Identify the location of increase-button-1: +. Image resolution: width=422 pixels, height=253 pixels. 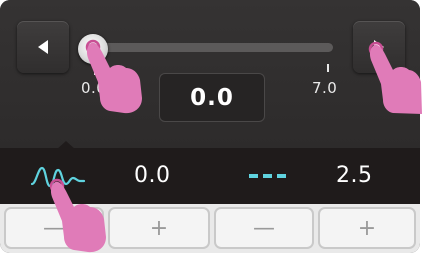
(159, 228).